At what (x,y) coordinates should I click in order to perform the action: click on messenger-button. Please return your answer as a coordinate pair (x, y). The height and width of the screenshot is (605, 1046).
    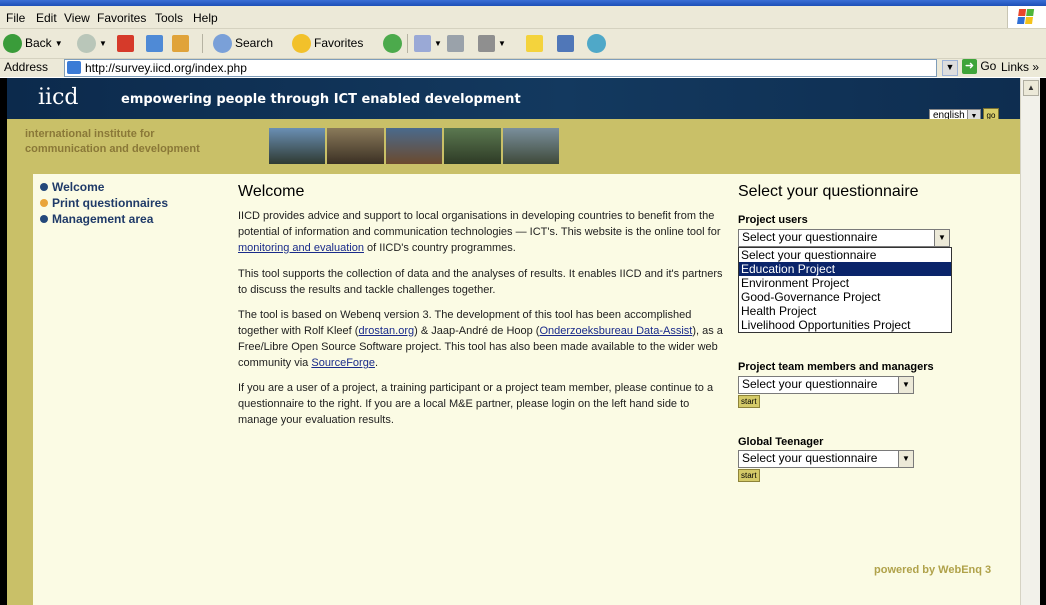
    Looking at the image, I should click on (596, 43).